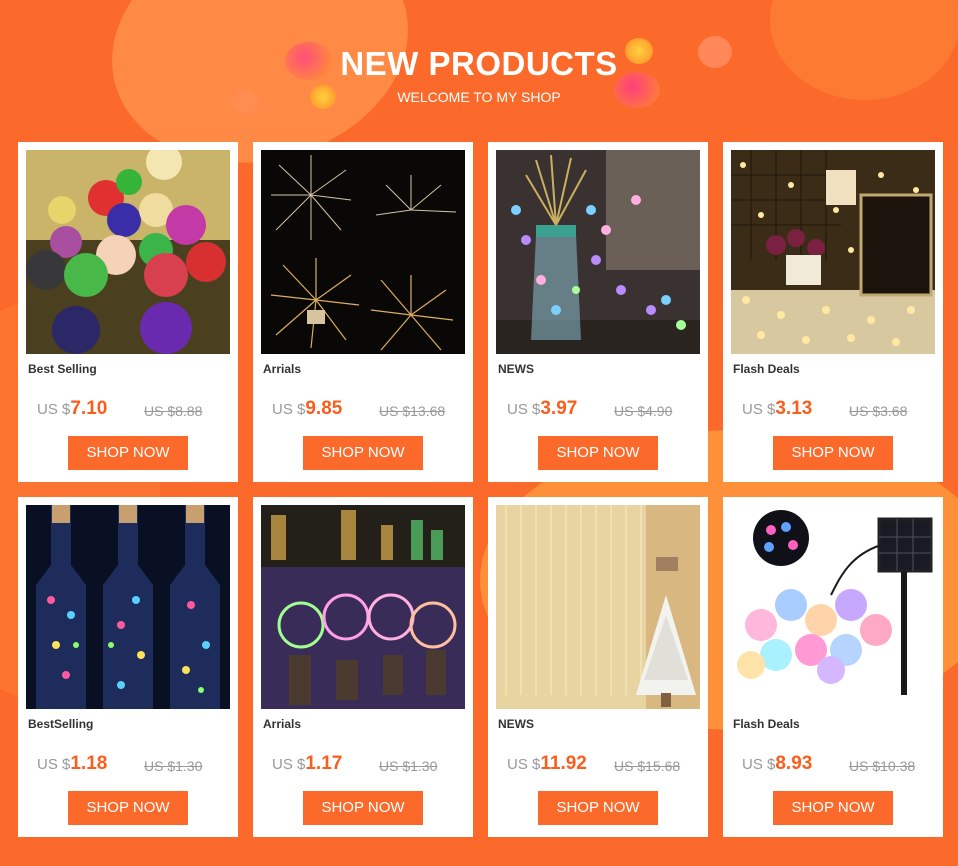 The height and width of the screenshot is (866, 958). I want to click on product-card: NEWS US $11.92 US $15.68 SHOP NOW, so click(598, 667).